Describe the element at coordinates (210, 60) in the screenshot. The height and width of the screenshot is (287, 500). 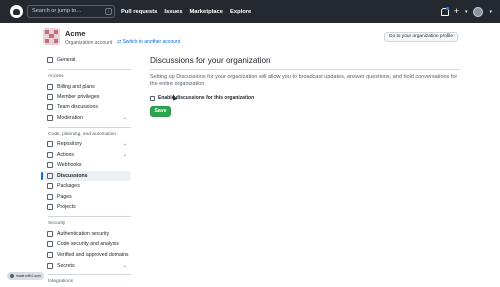
I see `page-title: Discussions for your organization` at that location.